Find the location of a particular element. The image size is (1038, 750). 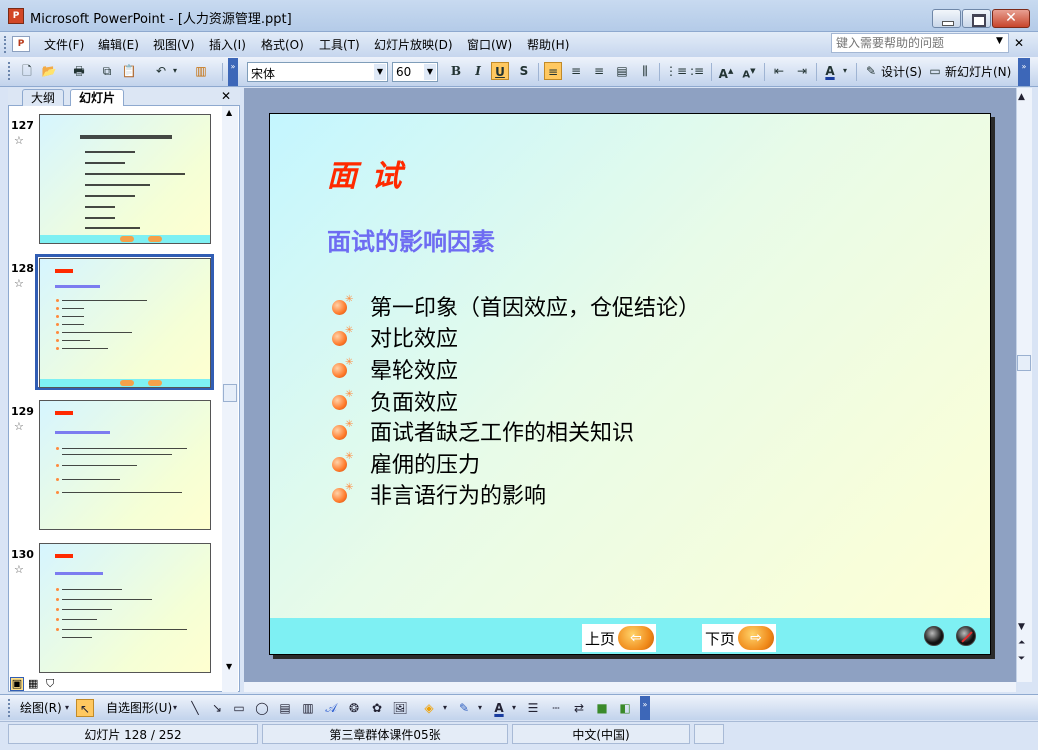

horizontal-scrollbar is located at coordinates (630, 687).